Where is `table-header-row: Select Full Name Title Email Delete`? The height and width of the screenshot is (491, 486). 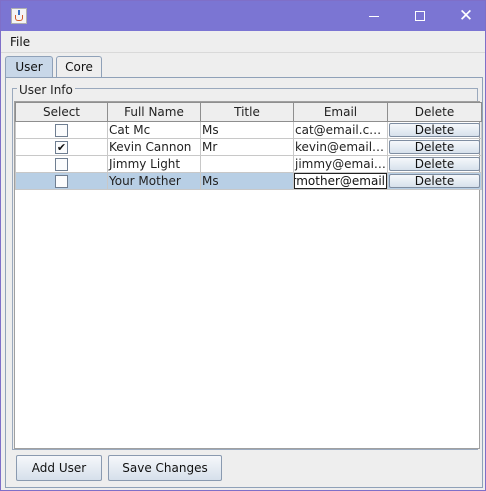 table-header-row: Select Full Name Title Email Delete is located at coordinates (248, 112).